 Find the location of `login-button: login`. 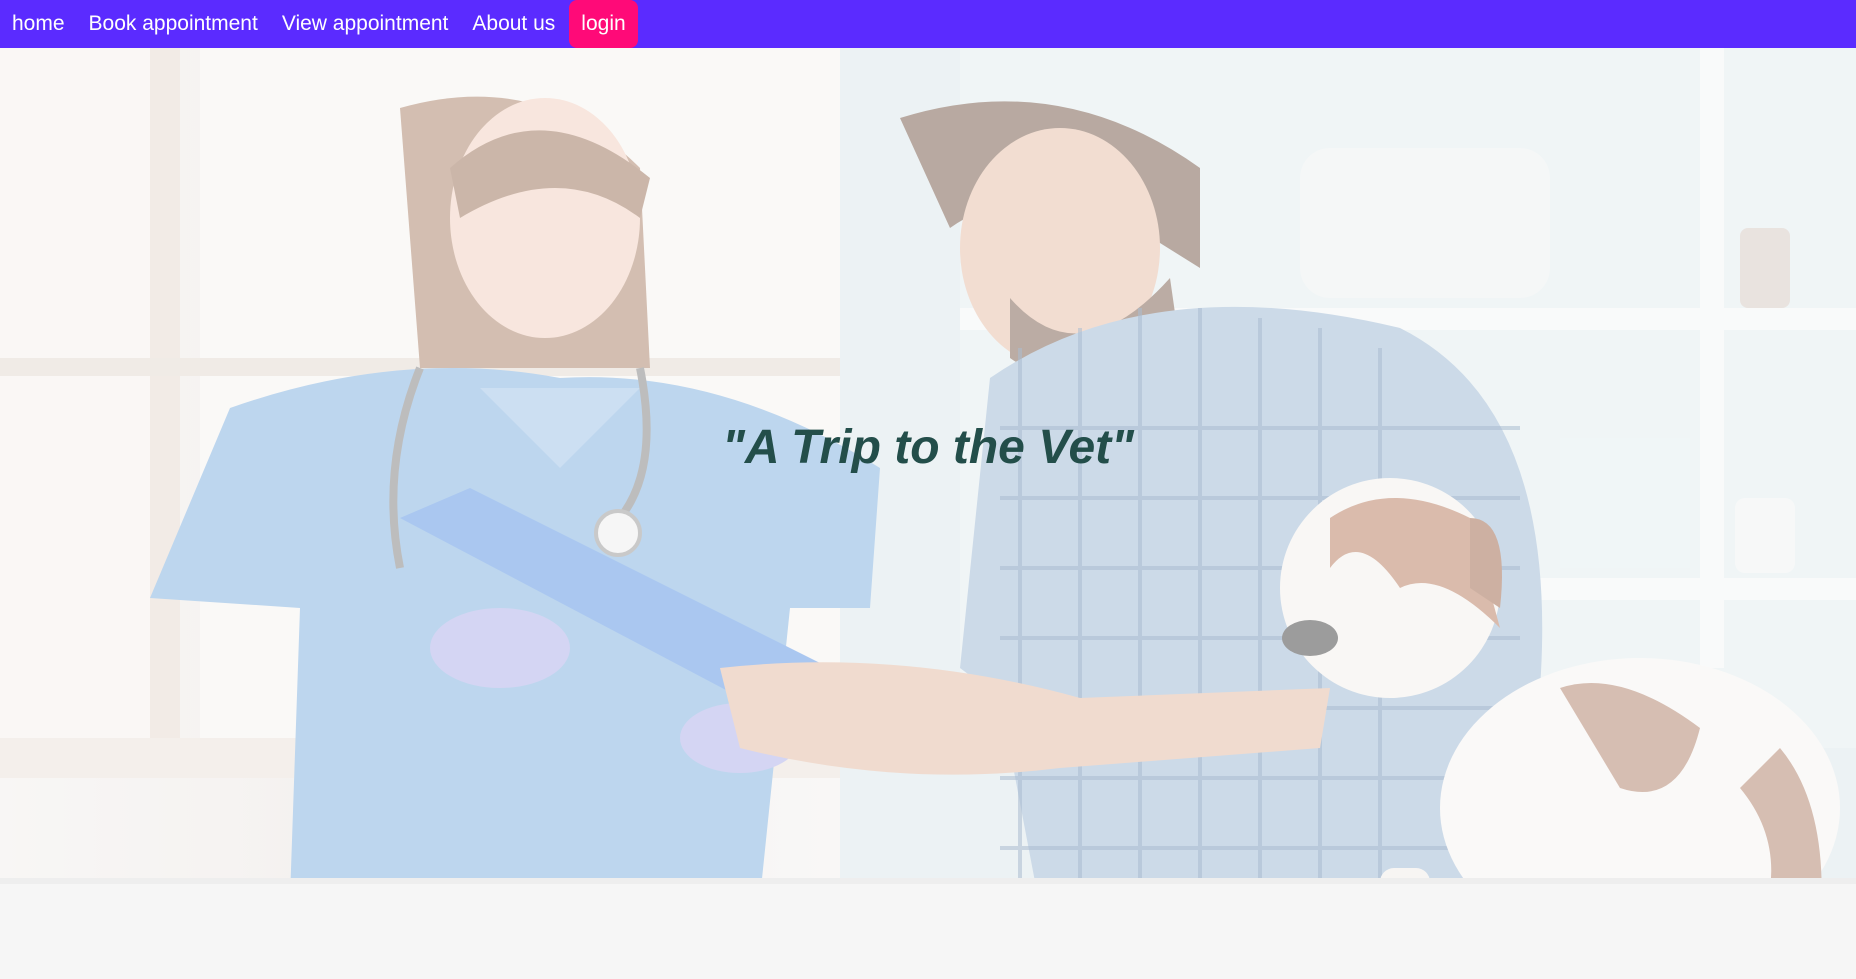

login-button: login is located at coordinates (603, 24).